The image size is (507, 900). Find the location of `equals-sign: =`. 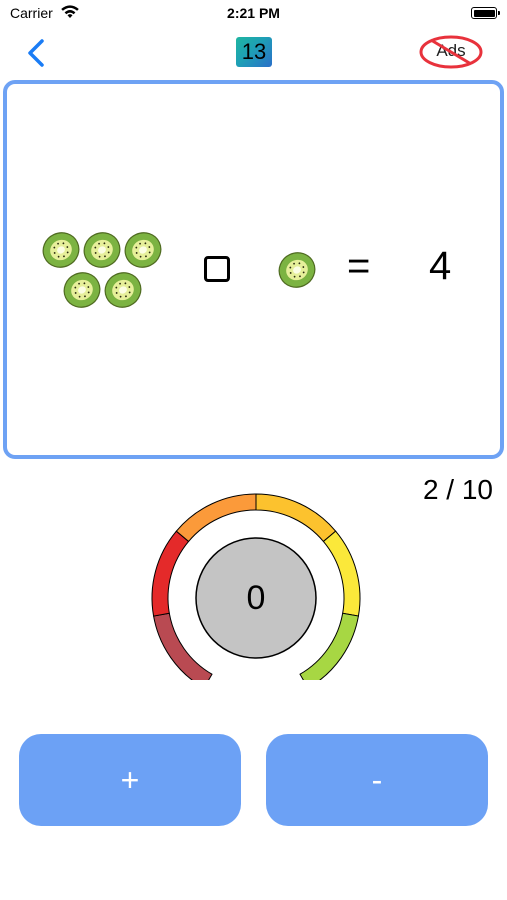

equals-sign: = is located at coordinates (359, 266).